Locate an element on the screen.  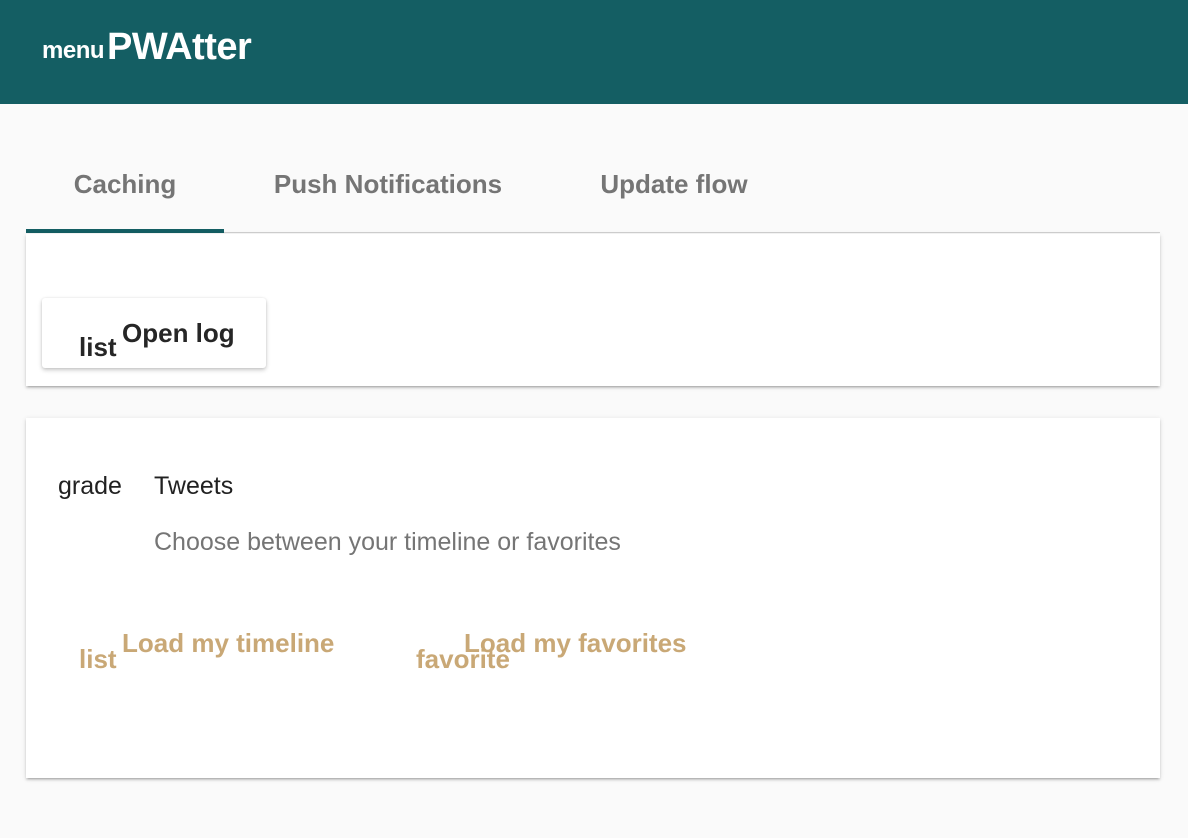
load-timeline-label: Load my timeline is located at coordinates (228, 643).